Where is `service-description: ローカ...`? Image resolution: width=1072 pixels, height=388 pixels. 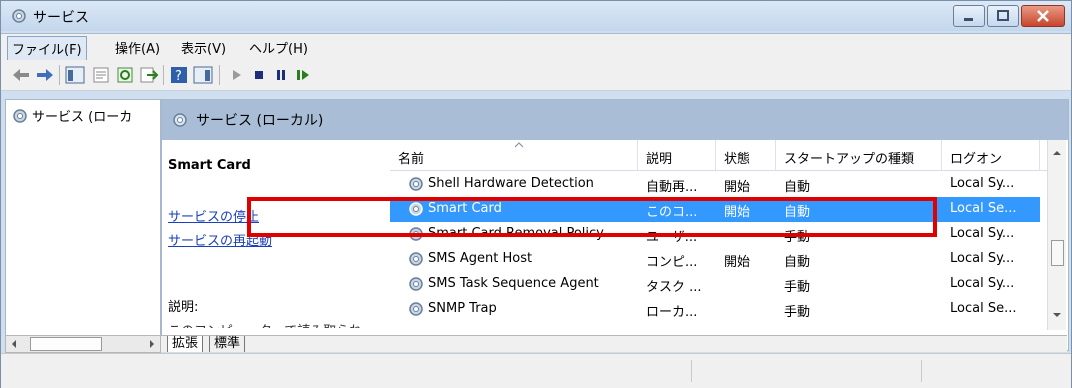
service-description: ローカ... is located at coordinates (672, 312).